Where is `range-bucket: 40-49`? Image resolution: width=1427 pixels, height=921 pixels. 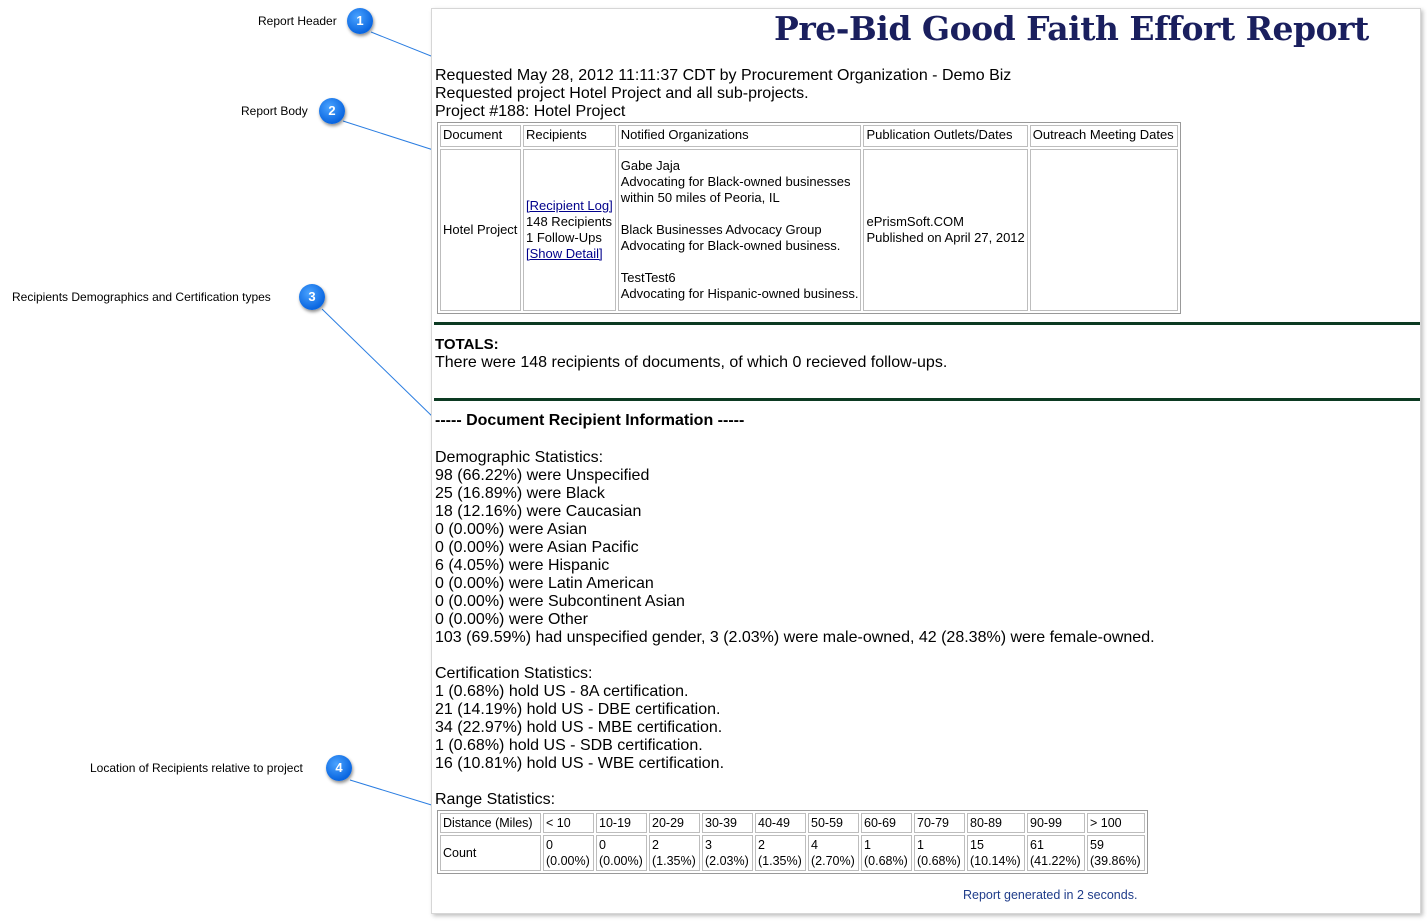
range-bucket: 40-49 is located at coordinates (780, 823).